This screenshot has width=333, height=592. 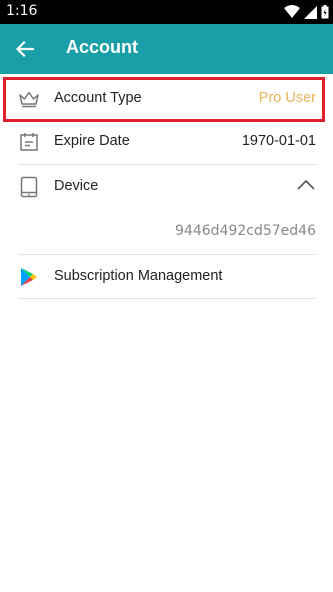 I want to click on calendar-icon, so click(x=29, y=142).